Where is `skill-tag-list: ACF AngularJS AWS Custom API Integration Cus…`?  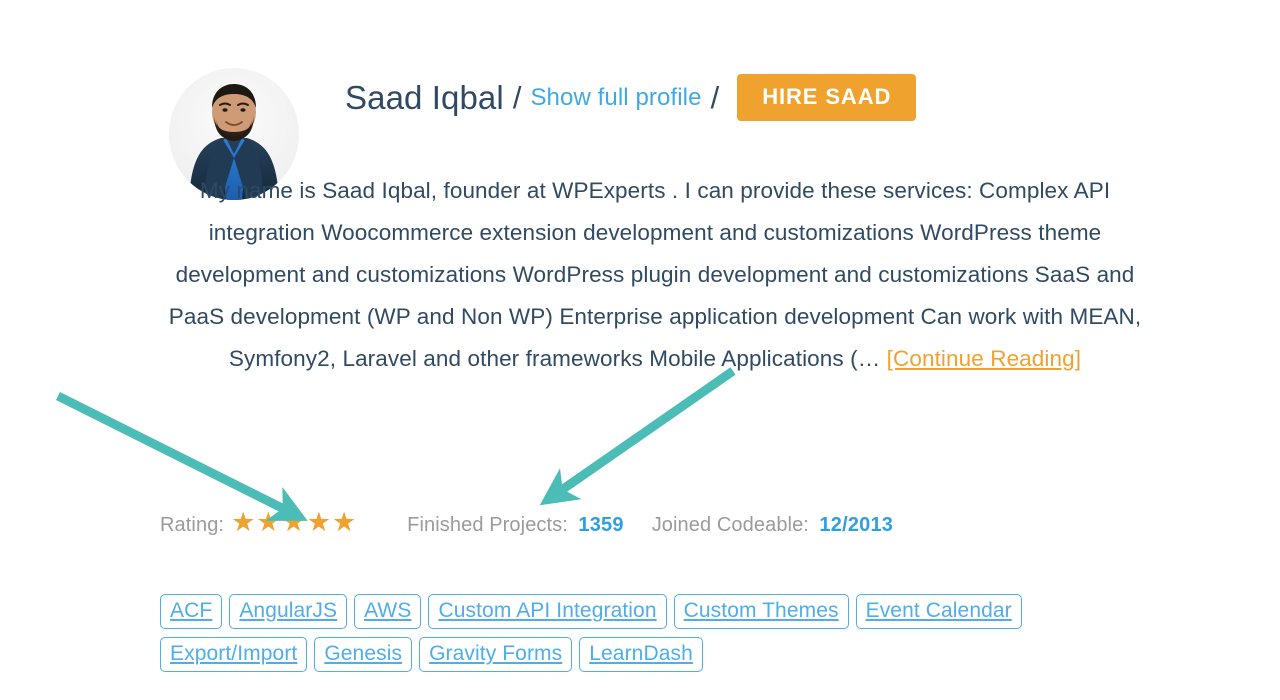 skill-tag-list: ACF AngularJS AWS Custom API Integration Cus… is located at coordinates (660, 633).